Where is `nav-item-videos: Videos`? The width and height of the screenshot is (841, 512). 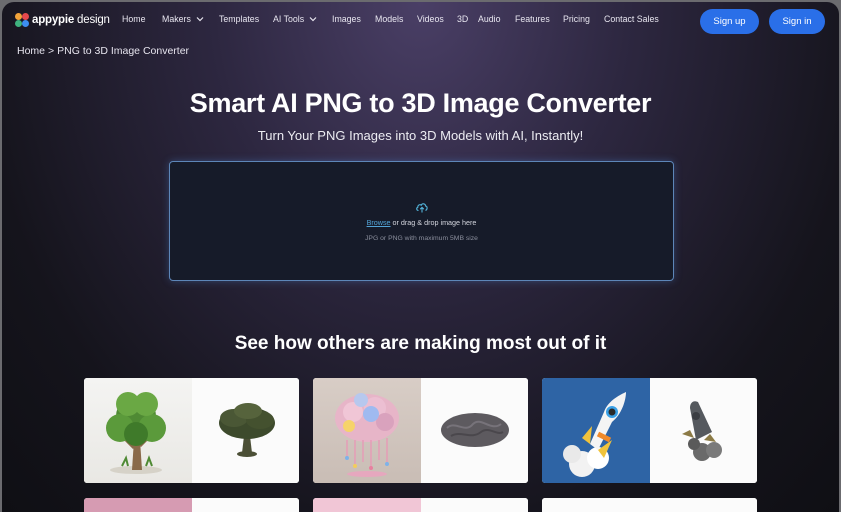
nav-item-videos: Videos is located at coordinates (437, 19).